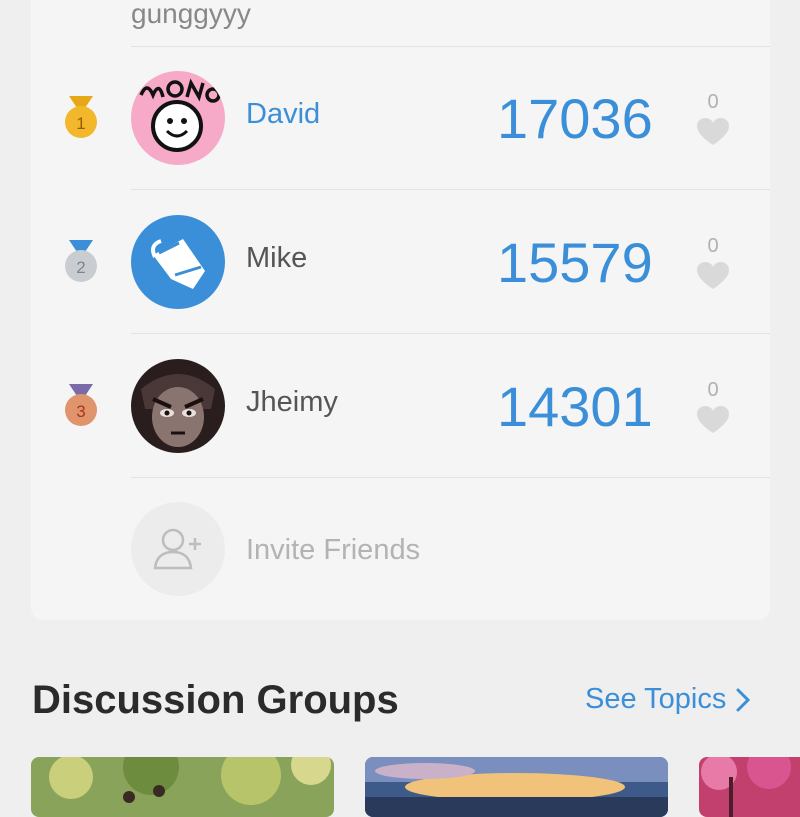 This screenshot has width=800, height=817. Describe the element at coordinates (743, 699) in the screenshot. I see `chevron-right-icon` at that location.